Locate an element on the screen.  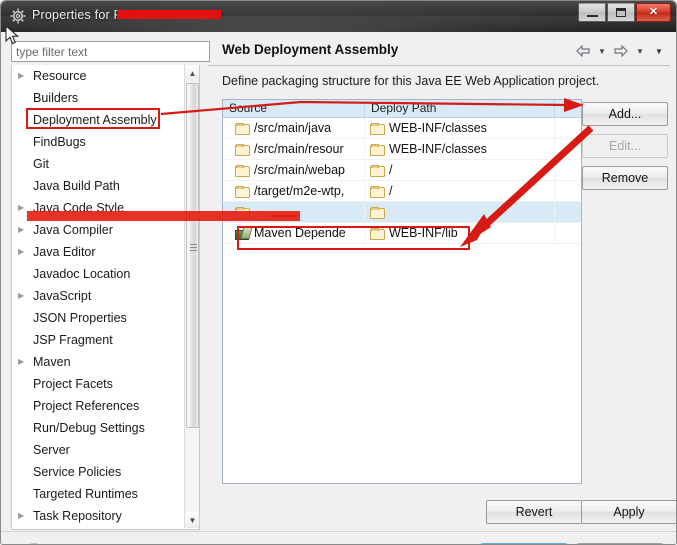
table-row: Maven Depende WEB-INF/lib is located at coordinates (402, 233).